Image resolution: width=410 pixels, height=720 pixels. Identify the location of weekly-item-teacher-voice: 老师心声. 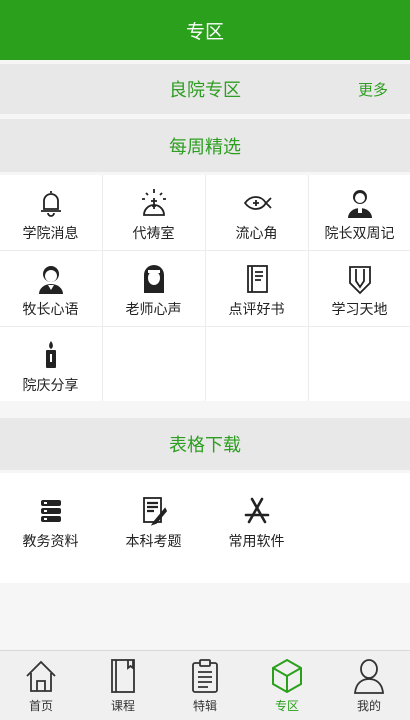
(153, 288).